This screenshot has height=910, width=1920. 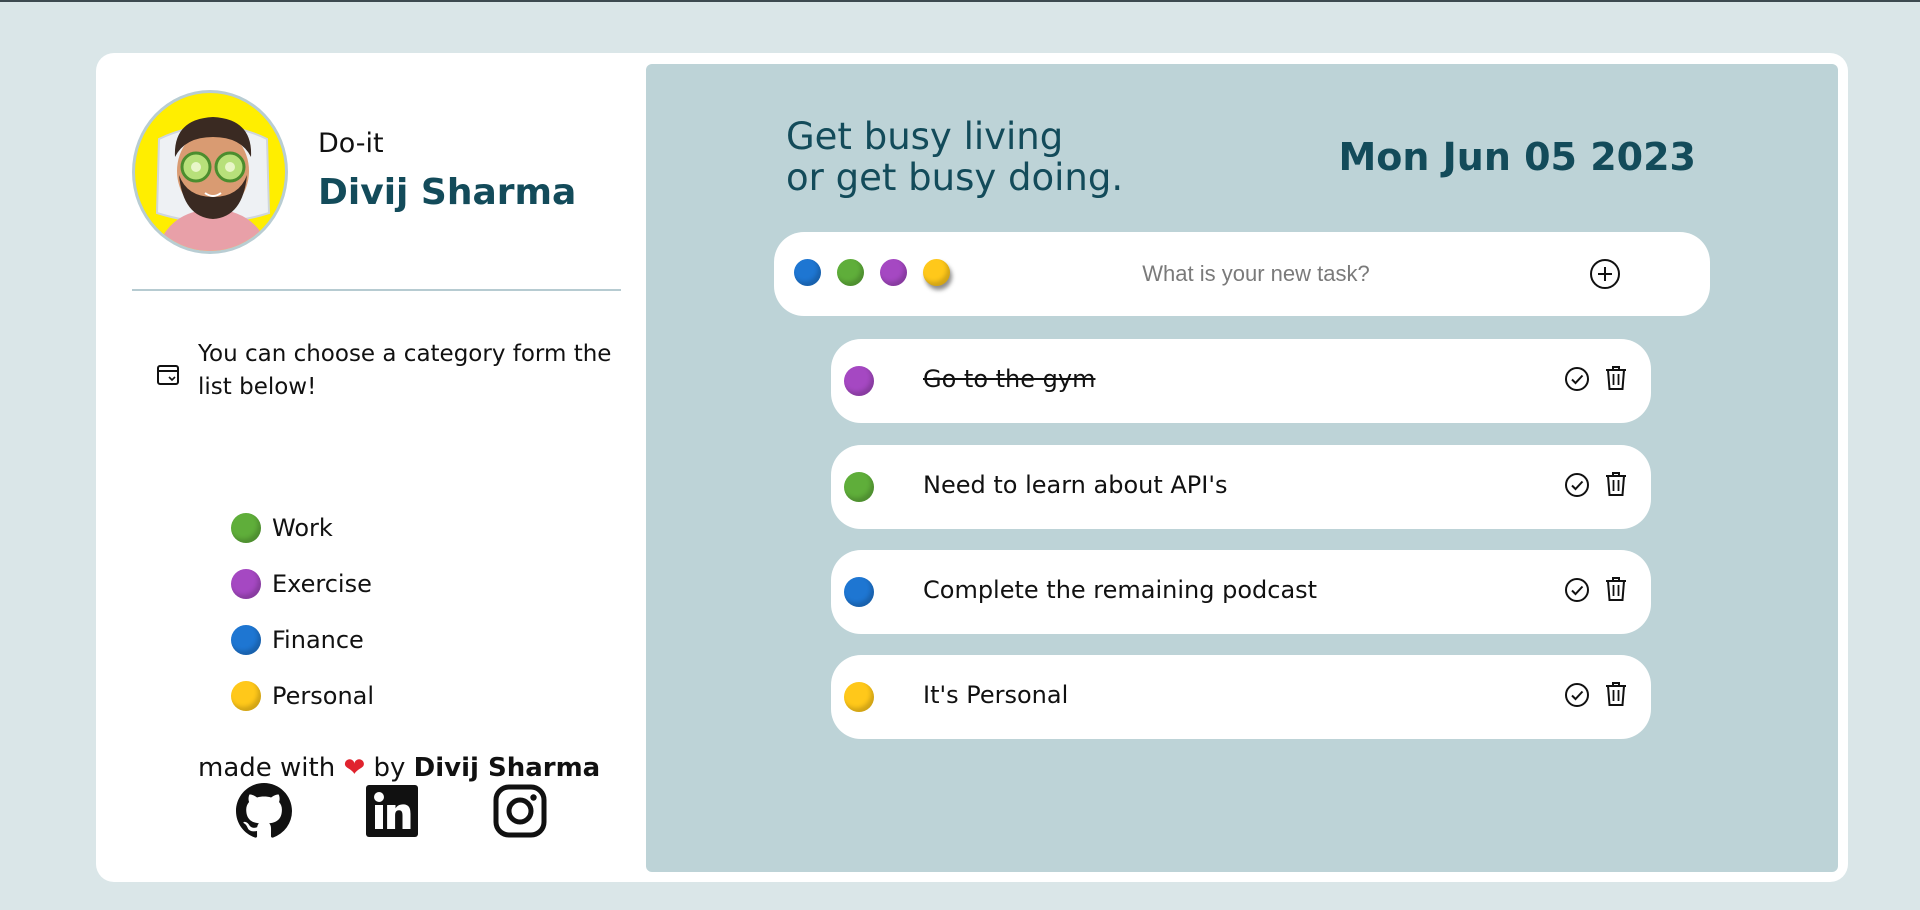 I want to click on footer-author: Divij Sharma, so click(x=507, y=768).